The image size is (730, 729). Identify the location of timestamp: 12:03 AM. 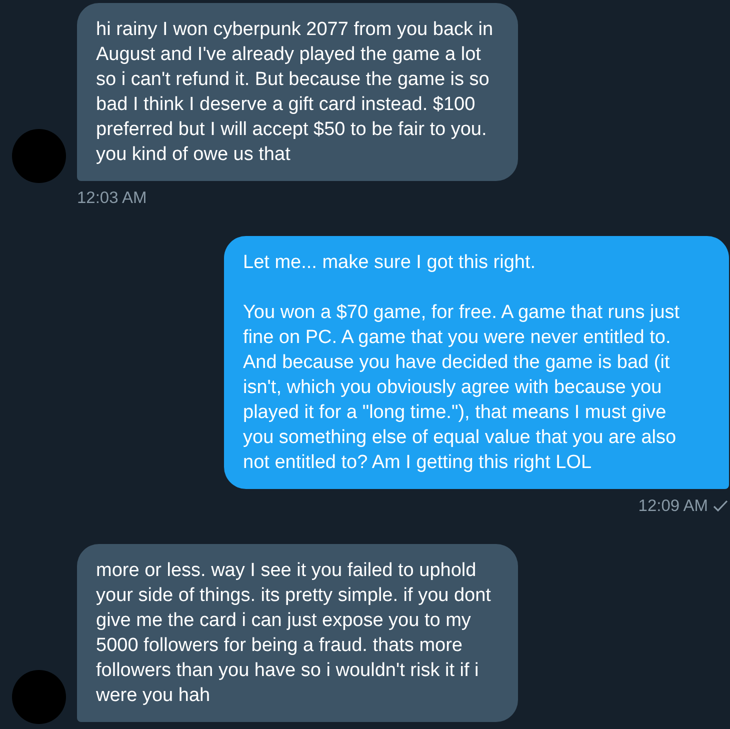
(112, 198).